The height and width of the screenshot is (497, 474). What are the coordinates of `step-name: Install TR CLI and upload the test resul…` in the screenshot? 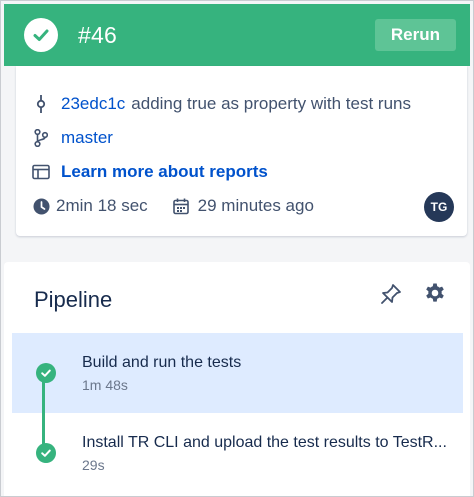 It's located at (264, 442).